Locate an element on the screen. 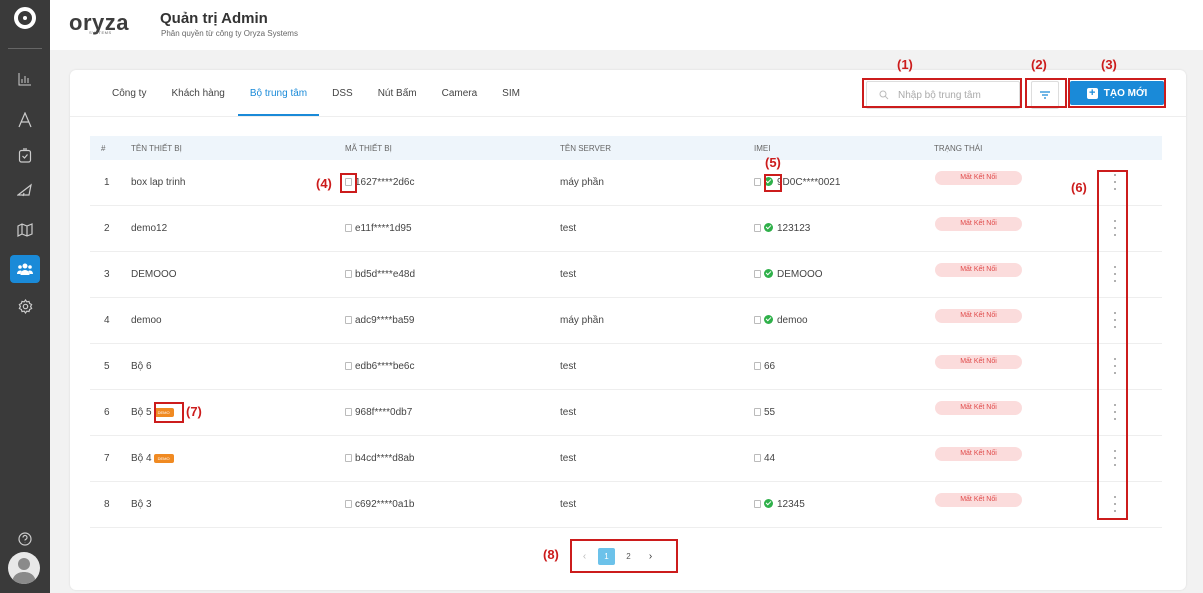 Image resolution: width=1203 pixels, height=593 pixels. table-row: 5 Bộ 6 edb6****be6c test 66 Mất Kết Nối is located at coordinates (626, 367).